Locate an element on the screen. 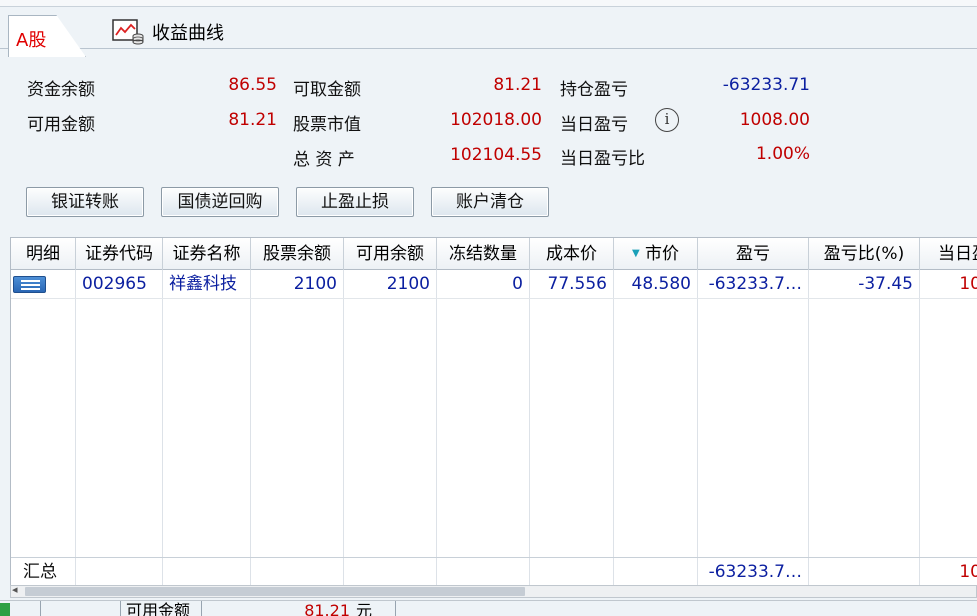 The image size is (977, 616). market-value-label: 股票市值 is located at coordinates (327, 125).